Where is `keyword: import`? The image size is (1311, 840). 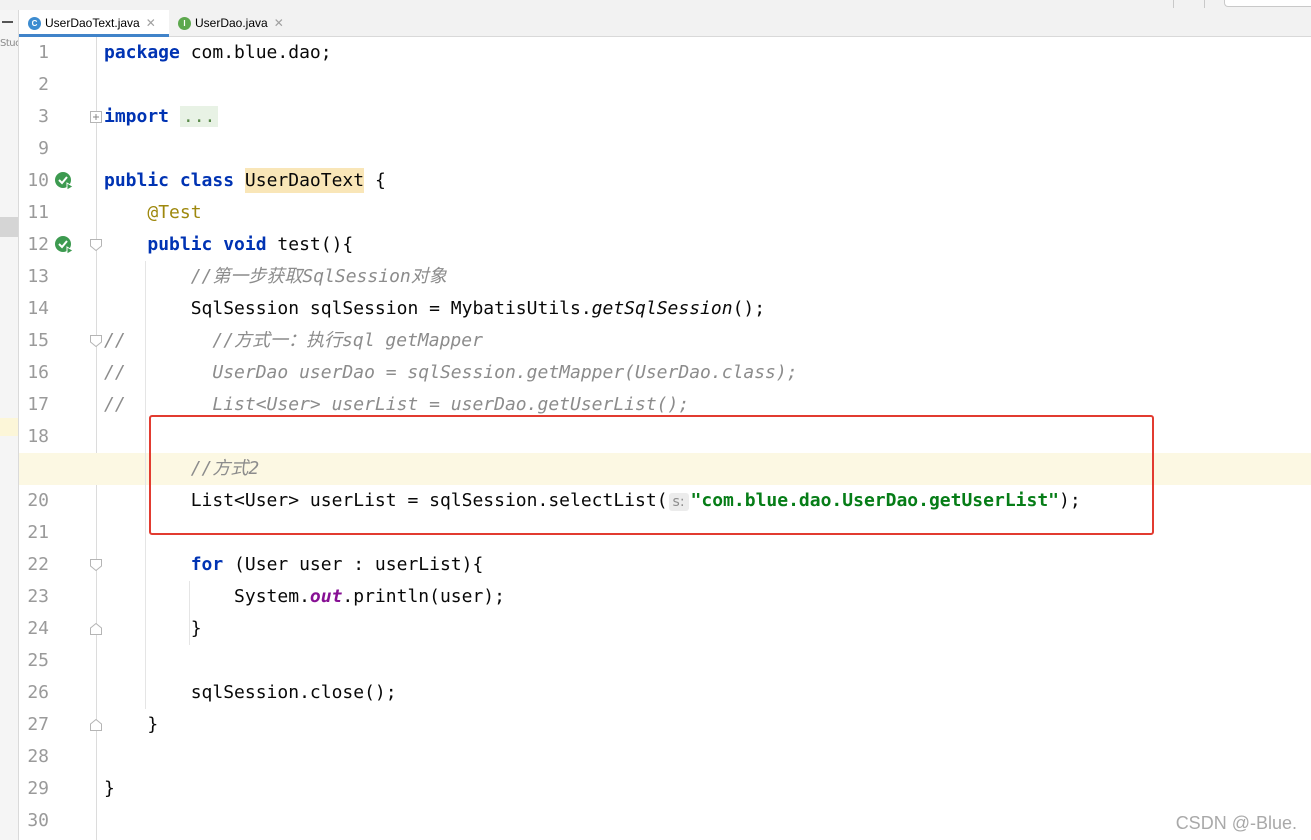
keyword: import is located at coordinates (137, 116).